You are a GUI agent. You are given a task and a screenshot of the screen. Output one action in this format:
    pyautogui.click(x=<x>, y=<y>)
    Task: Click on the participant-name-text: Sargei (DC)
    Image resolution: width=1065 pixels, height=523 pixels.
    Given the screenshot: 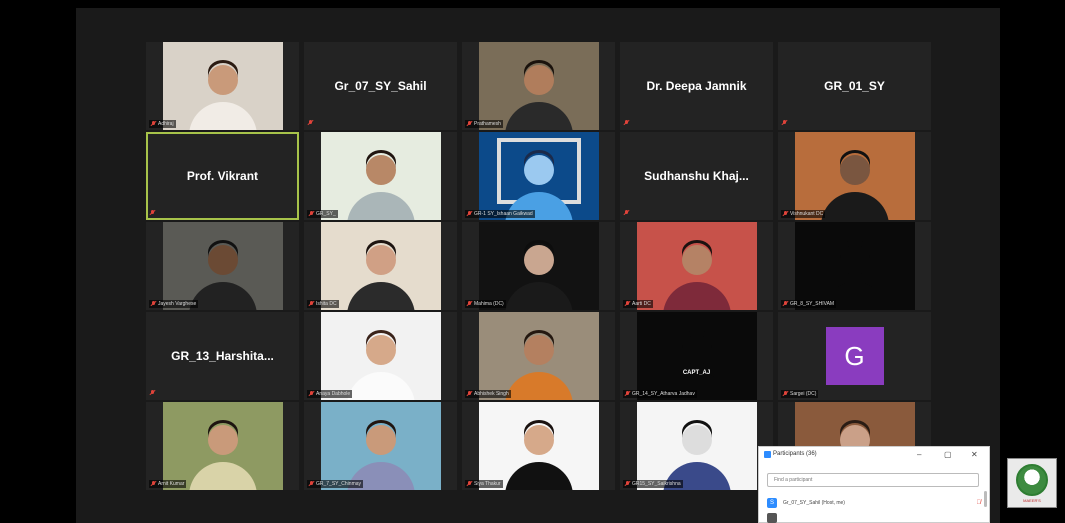 What is the action you would take?
    pyautogui.click(x=803, y=394)
    